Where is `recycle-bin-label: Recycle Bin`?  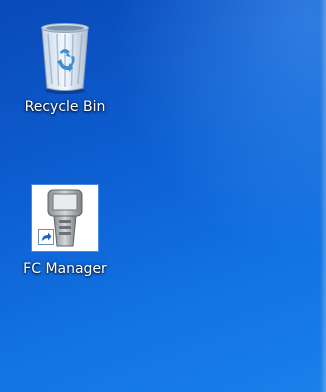 recycle-bin-label: Recycle Bin is located at coordinates (65, 107).